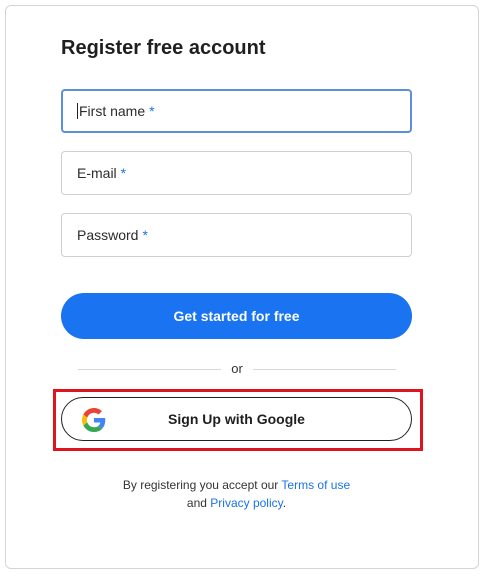 The height and width of the screenshot is (576, 486). I want to click on first-name-field: First name *, so click(236, 111).